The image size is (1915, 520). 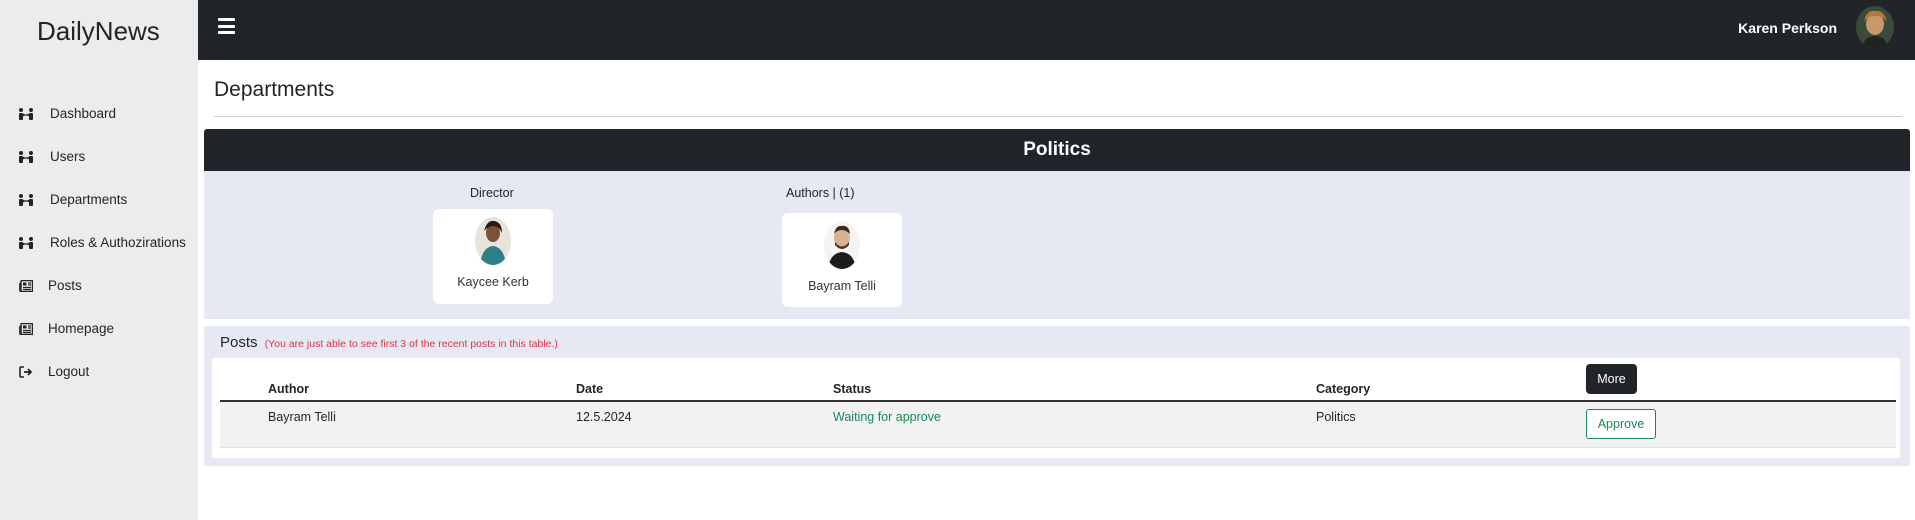 I want to click on page-title: Departments, so click(x=274, y=89).